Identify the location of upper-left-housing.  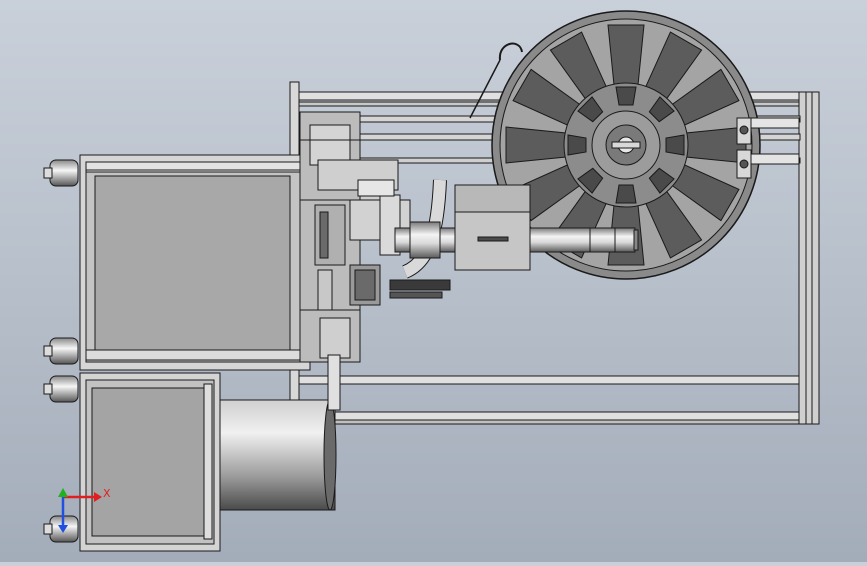
(195, 262).